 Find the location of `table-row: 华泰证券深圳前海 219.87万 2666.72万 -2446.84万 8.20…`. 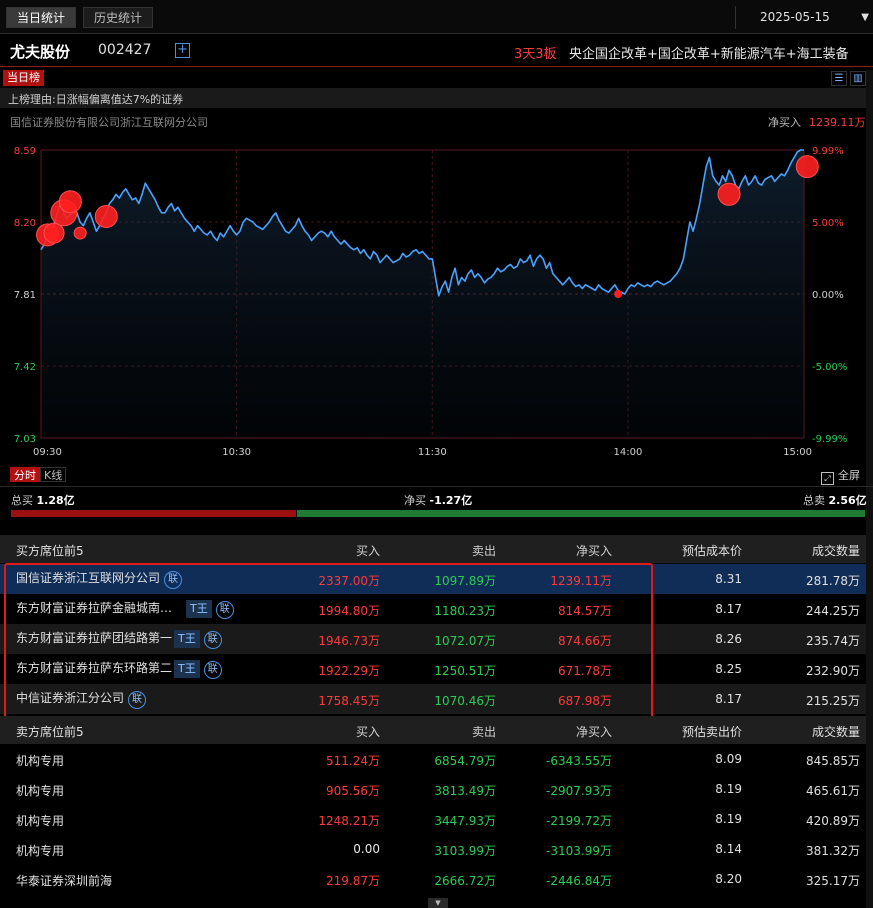

table-row: 华泰证券深圳前海 219.87万 2666.72万 -2446.84万 8.20… is located at coordinates (433, 879).